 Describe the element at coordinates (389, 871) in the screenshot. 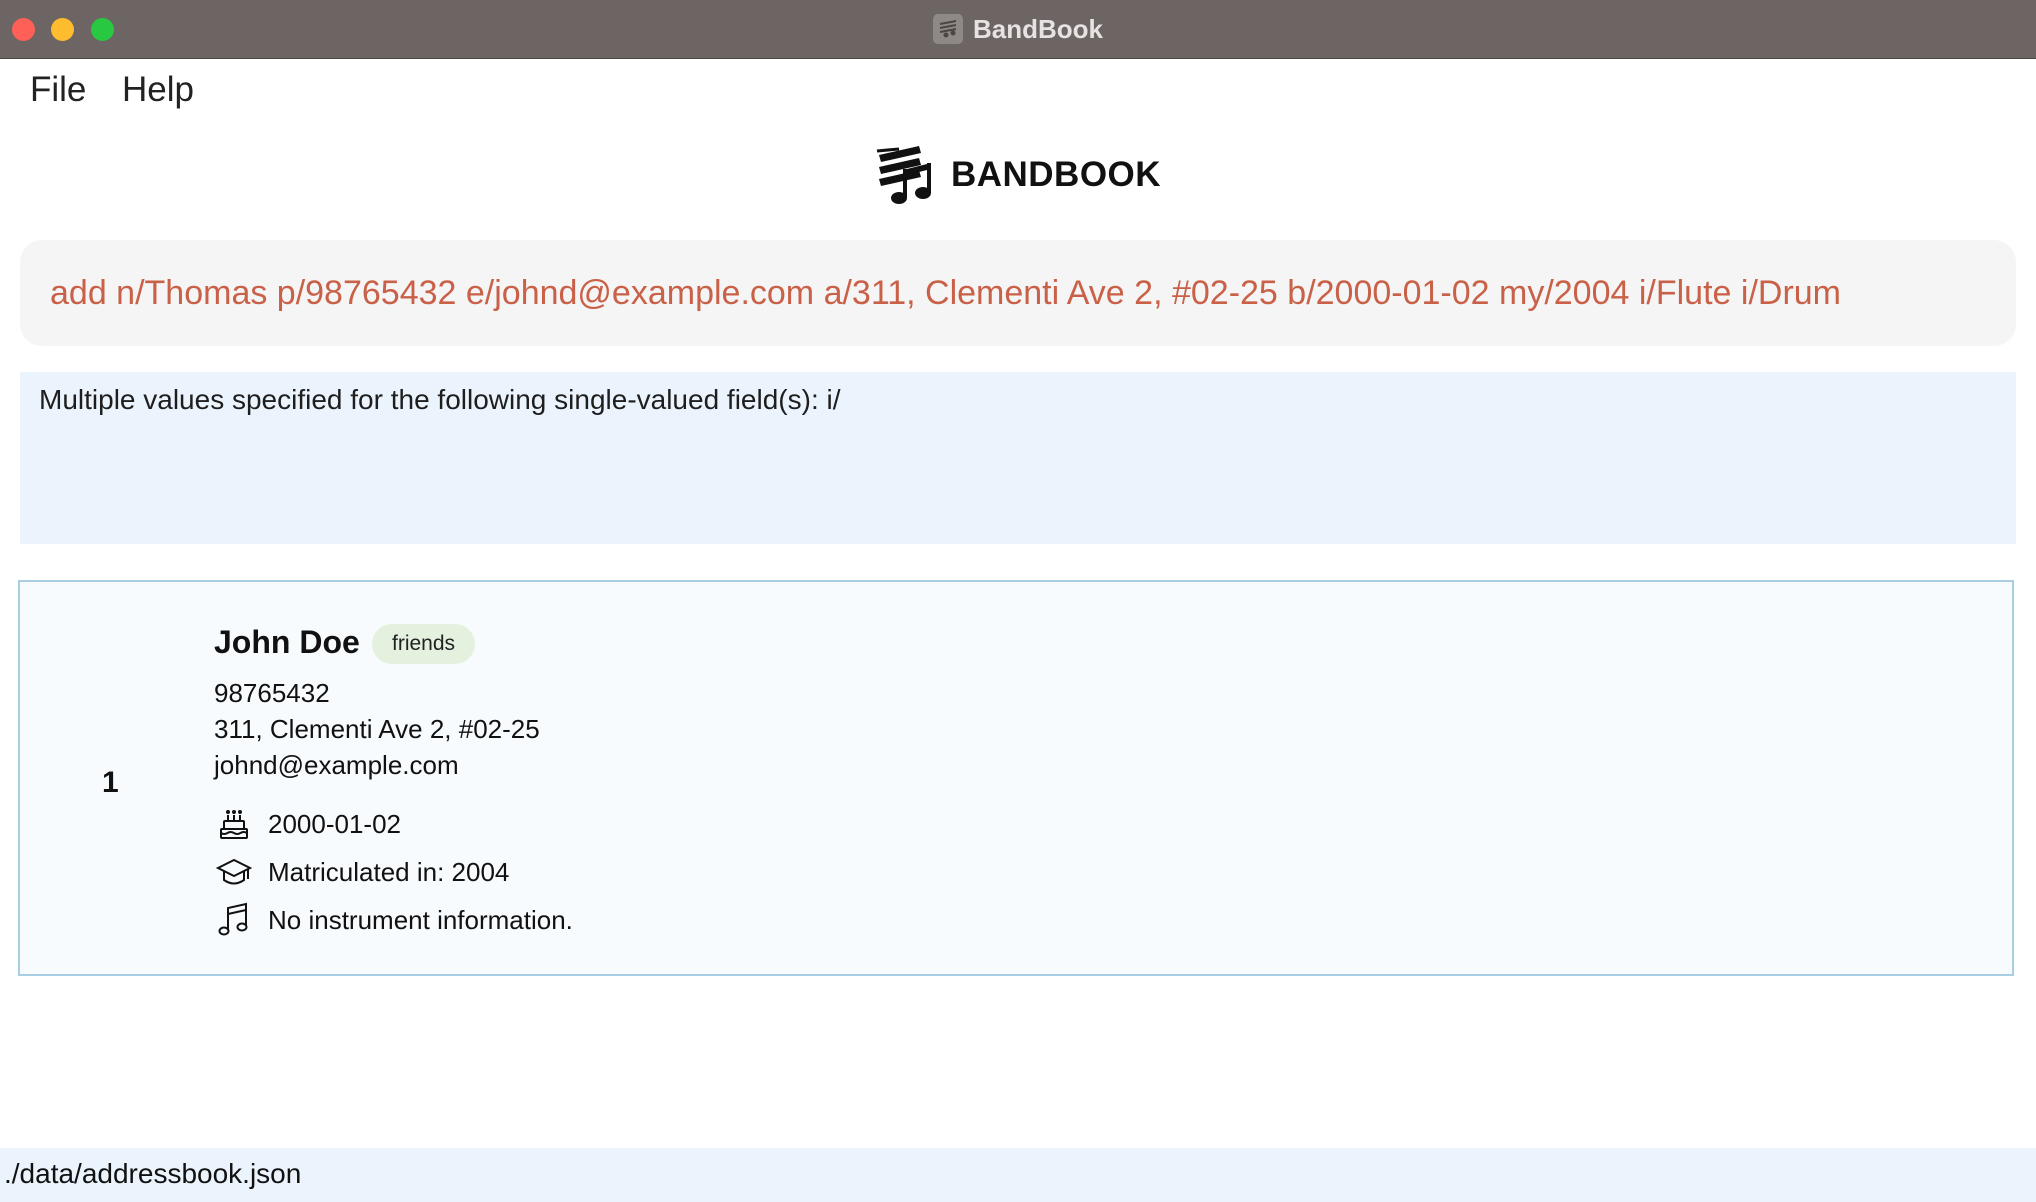

I see `person-matriculation: Matriculated in: 2004` at that location.